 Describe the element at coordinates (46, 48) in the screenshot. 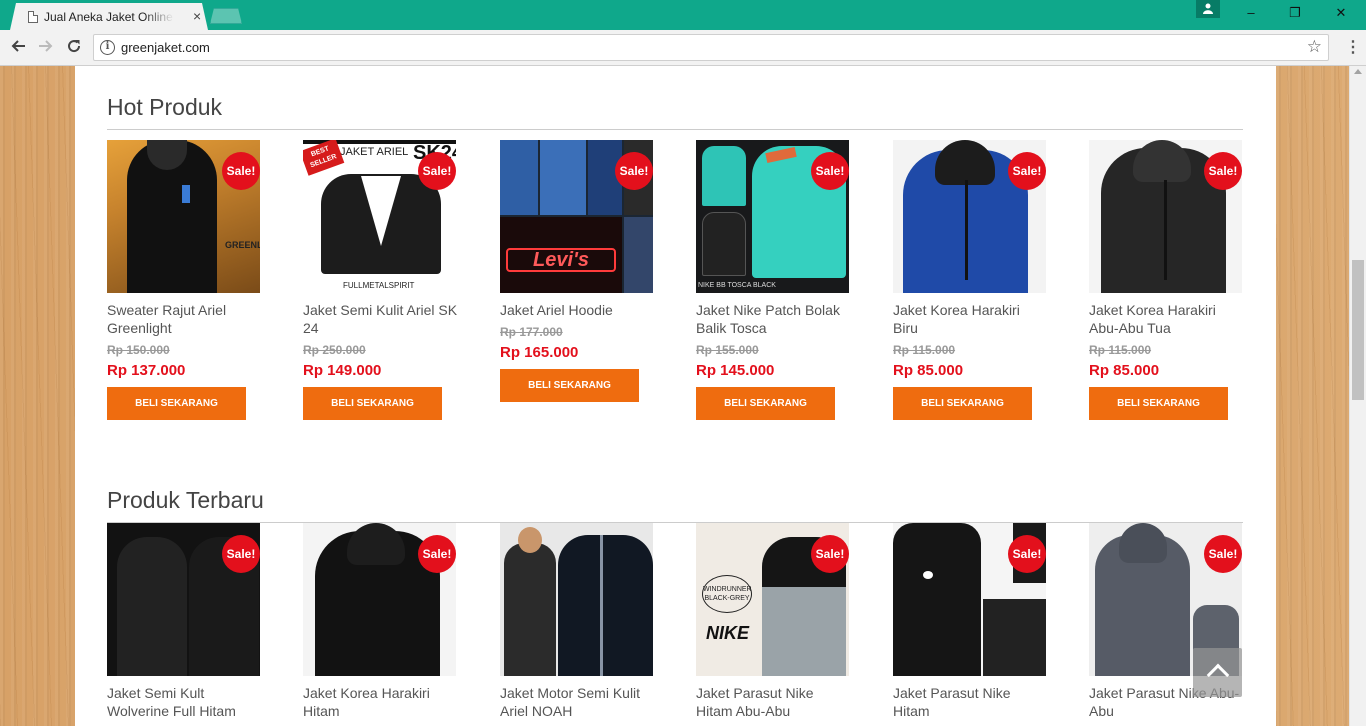

I see `forward-arrow-icon` at that location.